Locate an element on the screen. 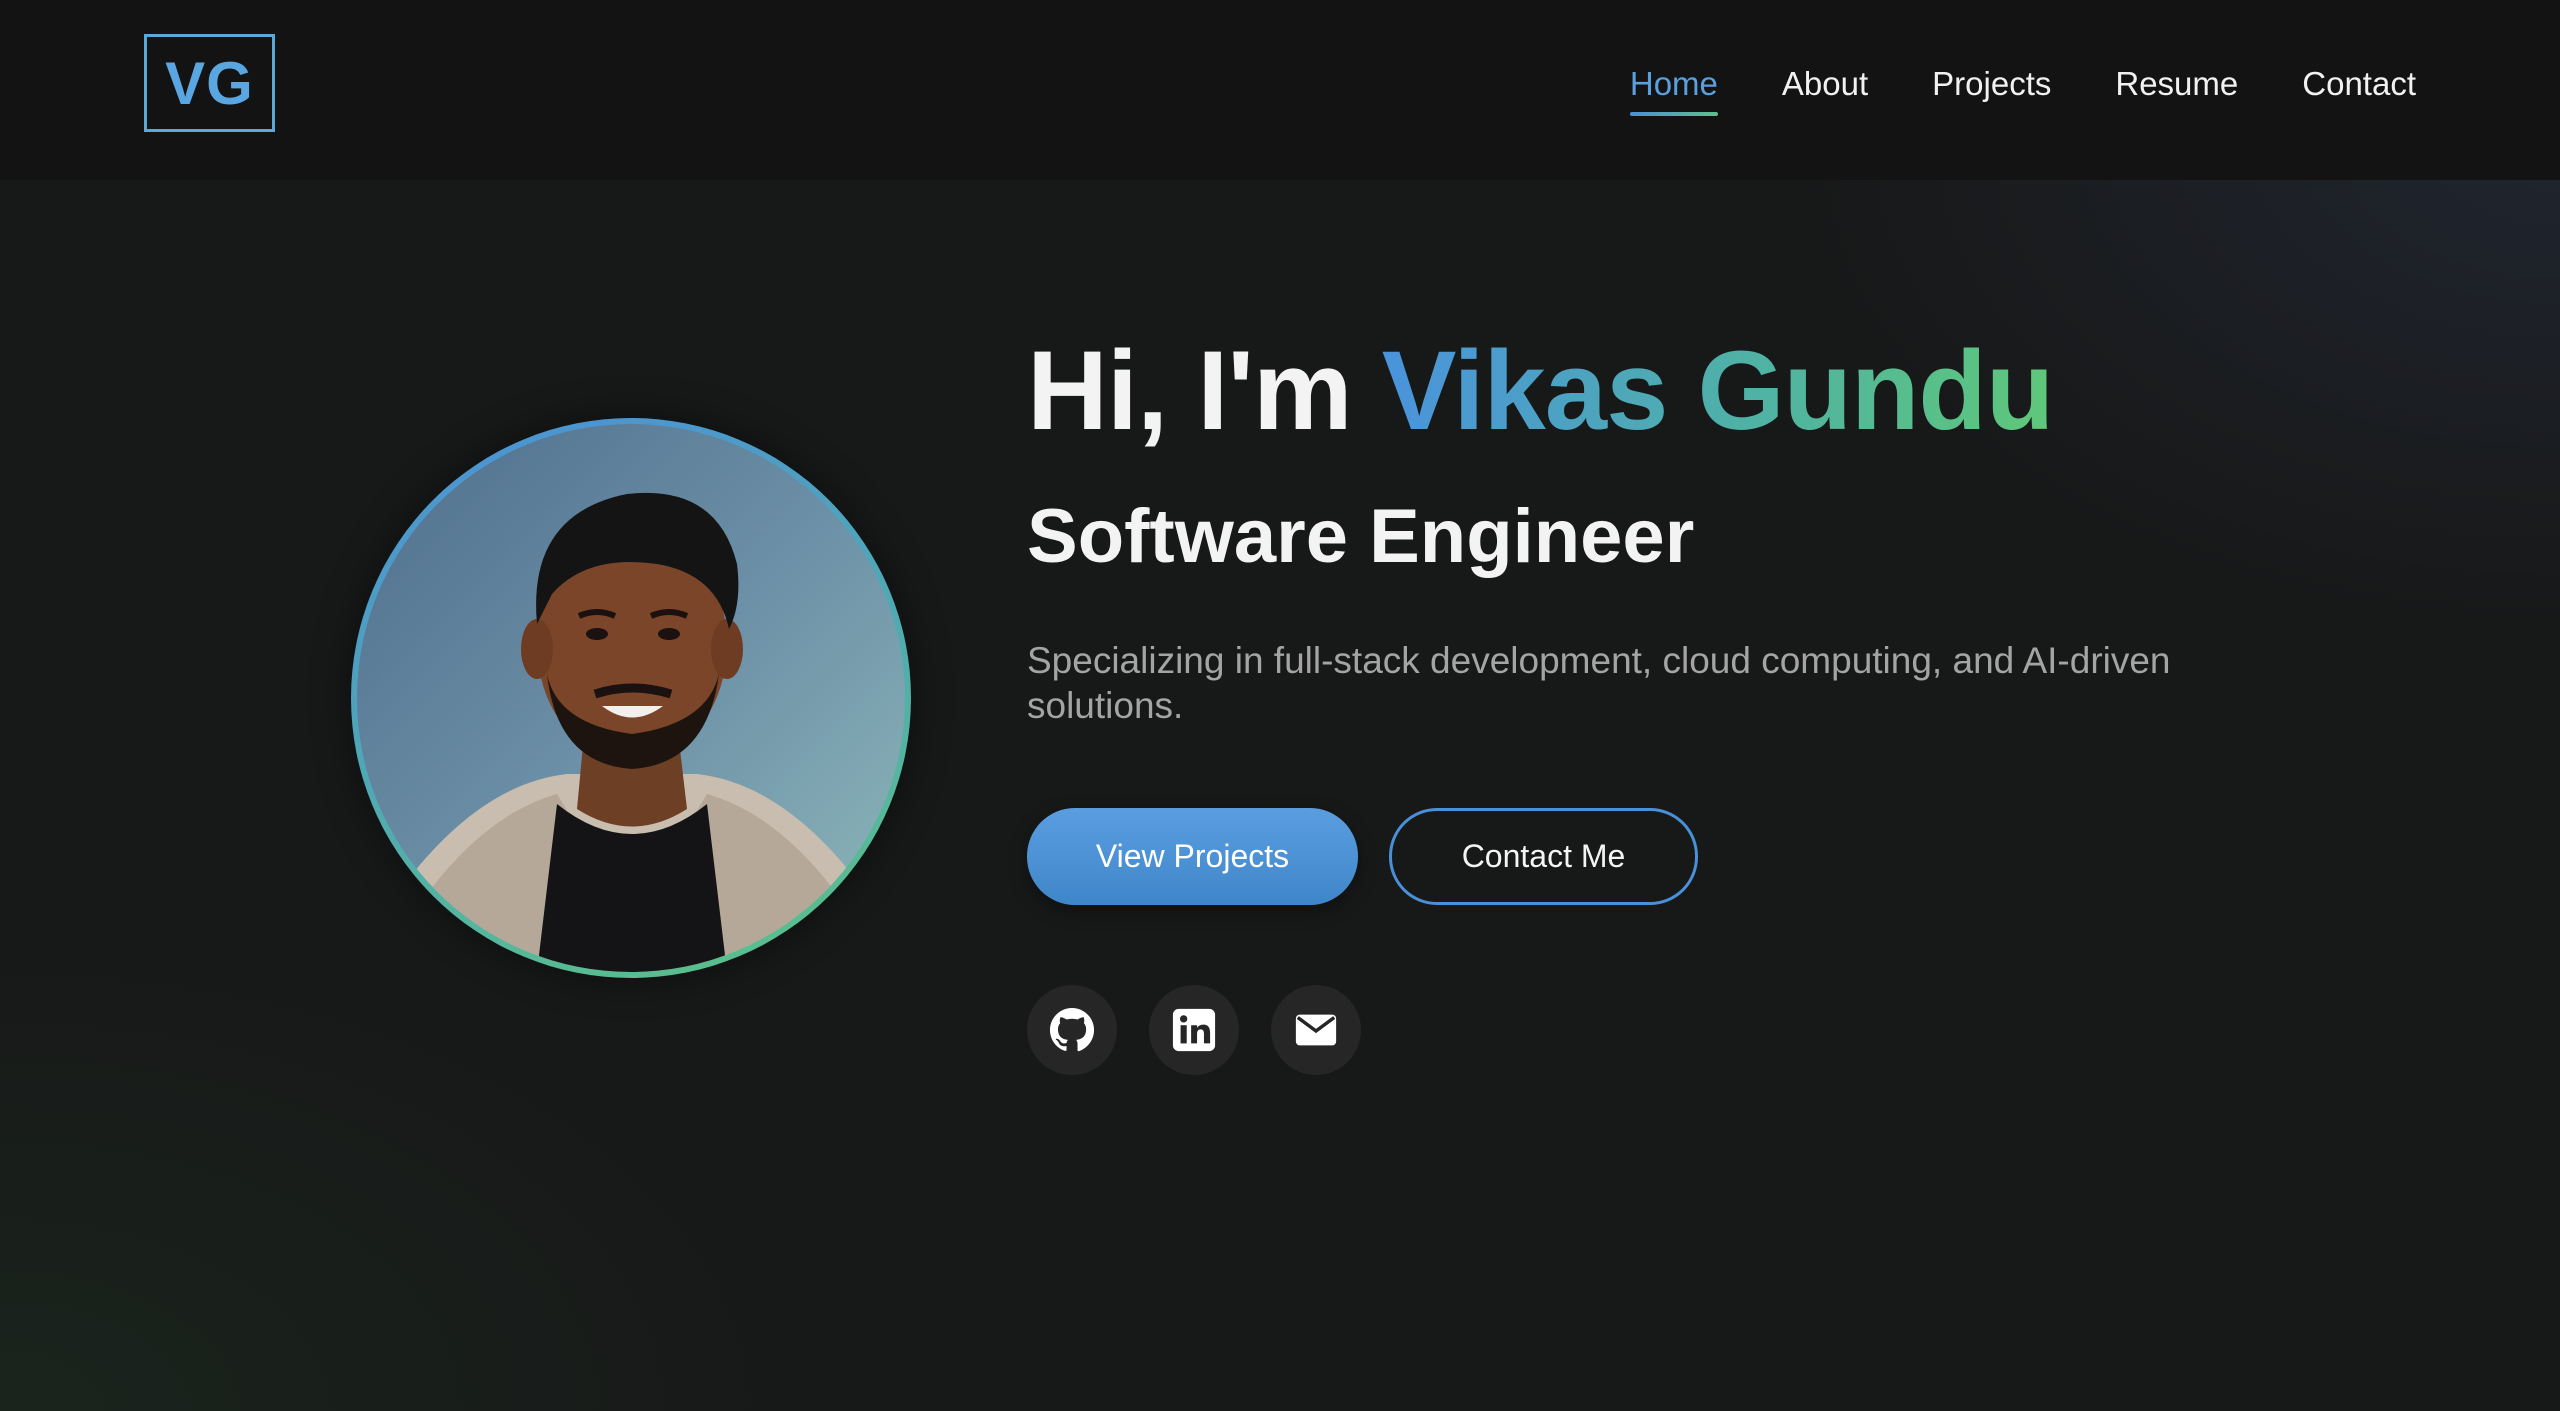 This screenshot has height=1411, width=2560. hero-name: Vikas Gundu is located at coordinates (1718, 390).